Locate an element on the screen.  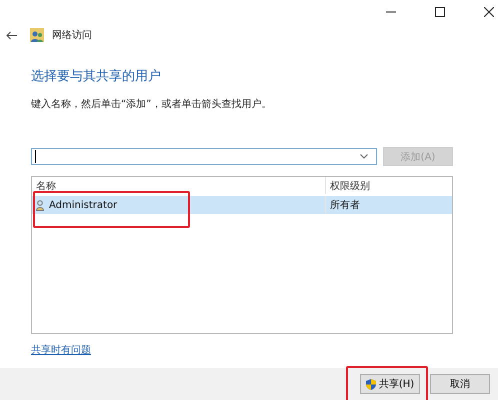
maximize-icon is located at coordinates (440, 12).